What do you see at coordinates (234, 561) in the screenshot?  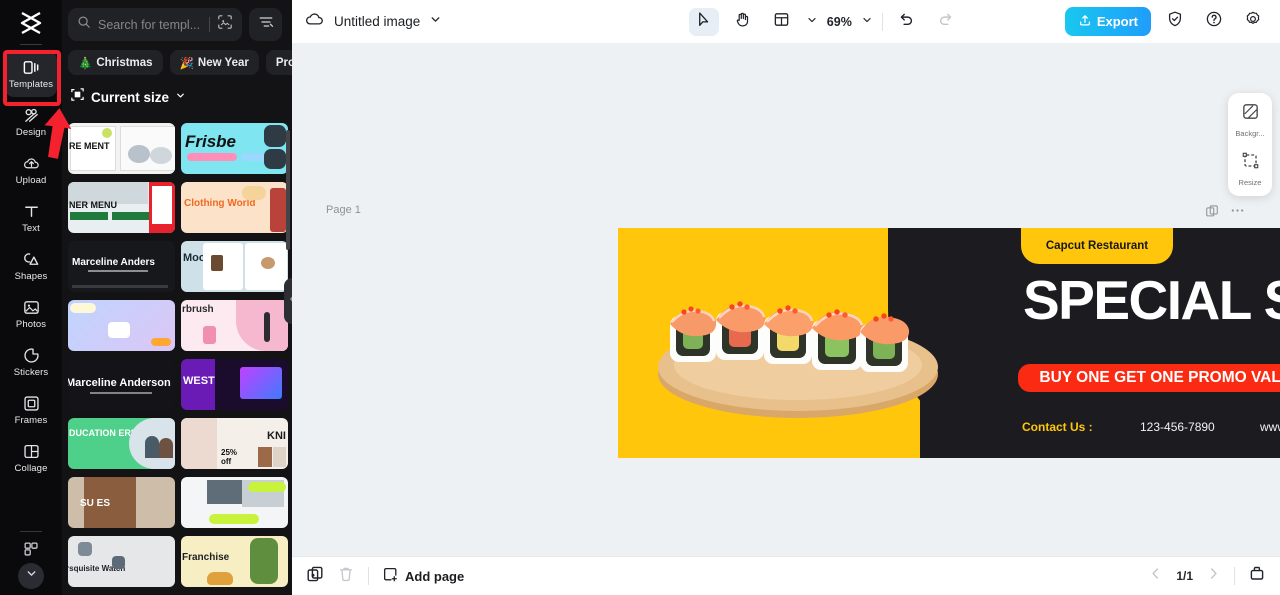 I see `template-thumb: Franchise` at bounding box center [234, 561].